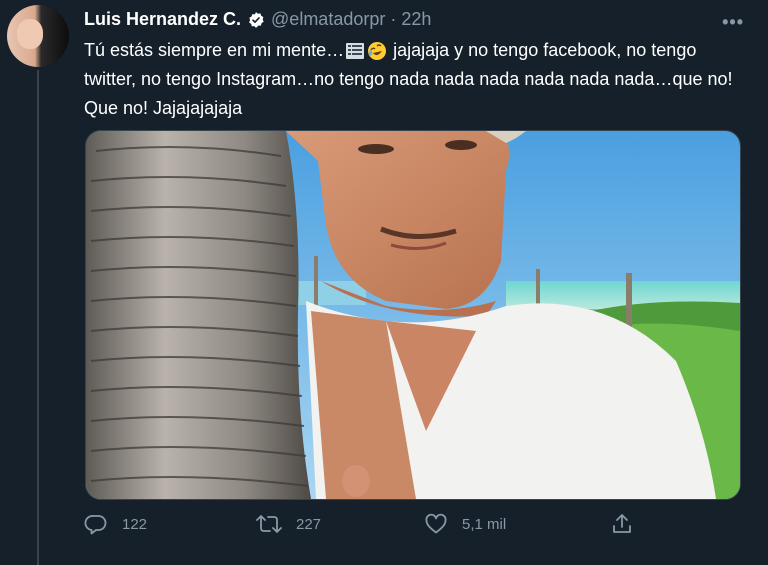 This screenshot has width=768, height=565. I want to click on memo-icon, so click(355, 51).